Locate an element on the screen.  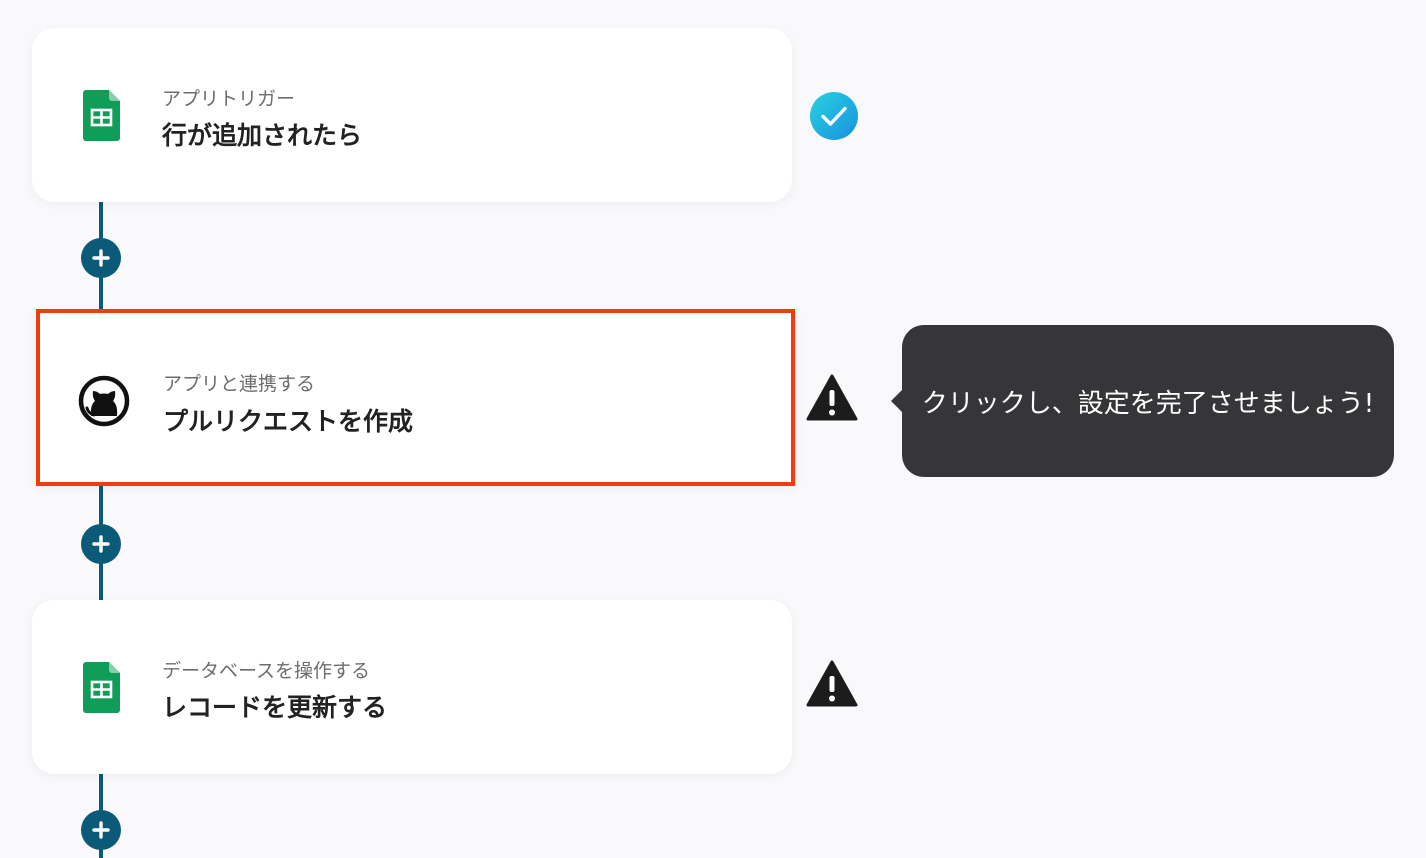
step-title: 行が追加されたら is located at coordinates (262, 135).